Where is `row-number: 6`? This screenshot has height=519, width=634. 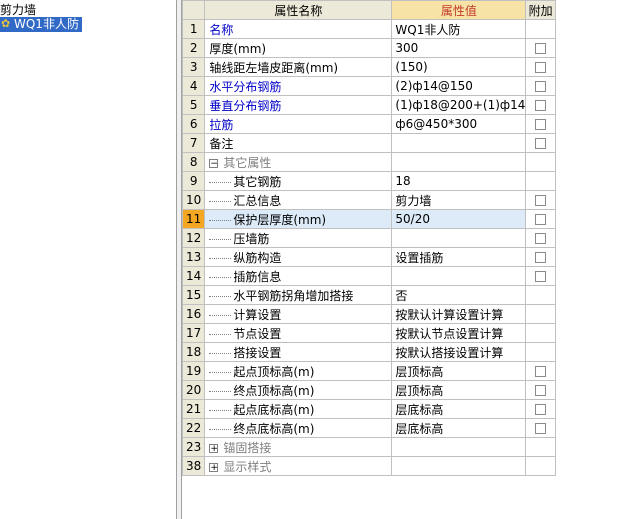 row-number: 6 is located at coordinates (193, 124).